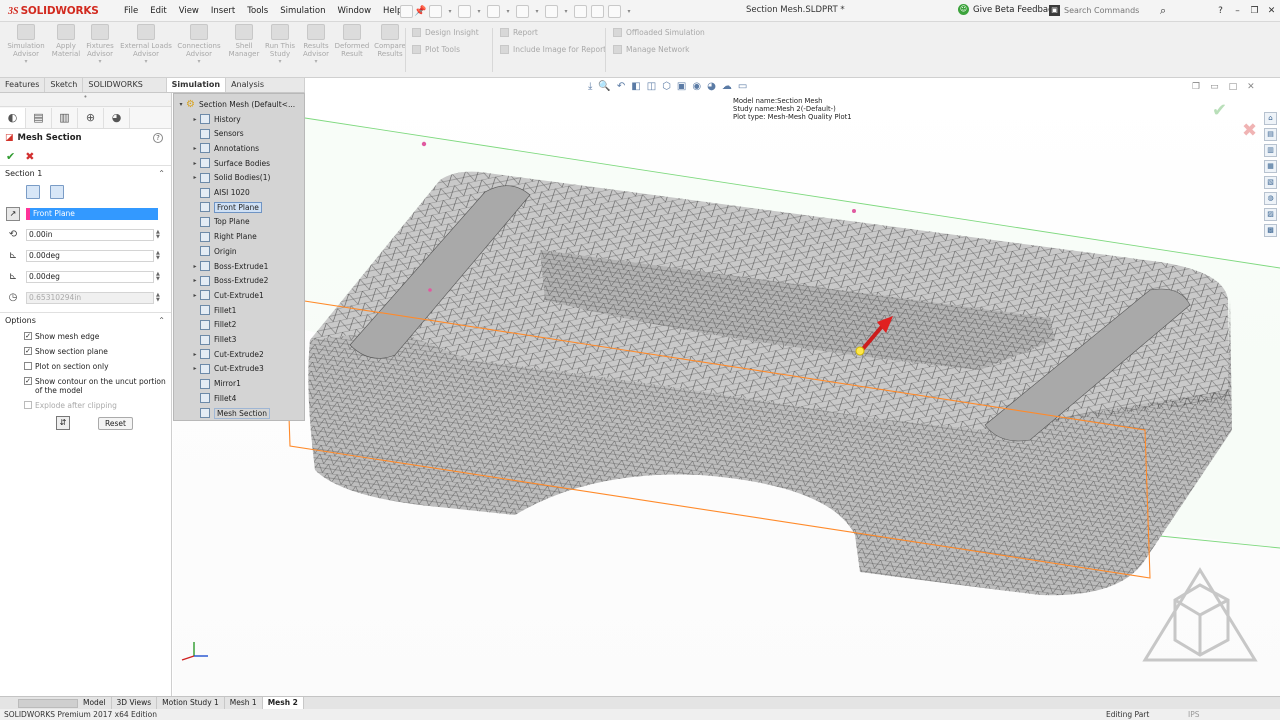 This screenshot has height=720, width=1280. Describe the element at coordinates (64, 85) in the screenshot. I see `tab-sketch: Sketch` at that location.